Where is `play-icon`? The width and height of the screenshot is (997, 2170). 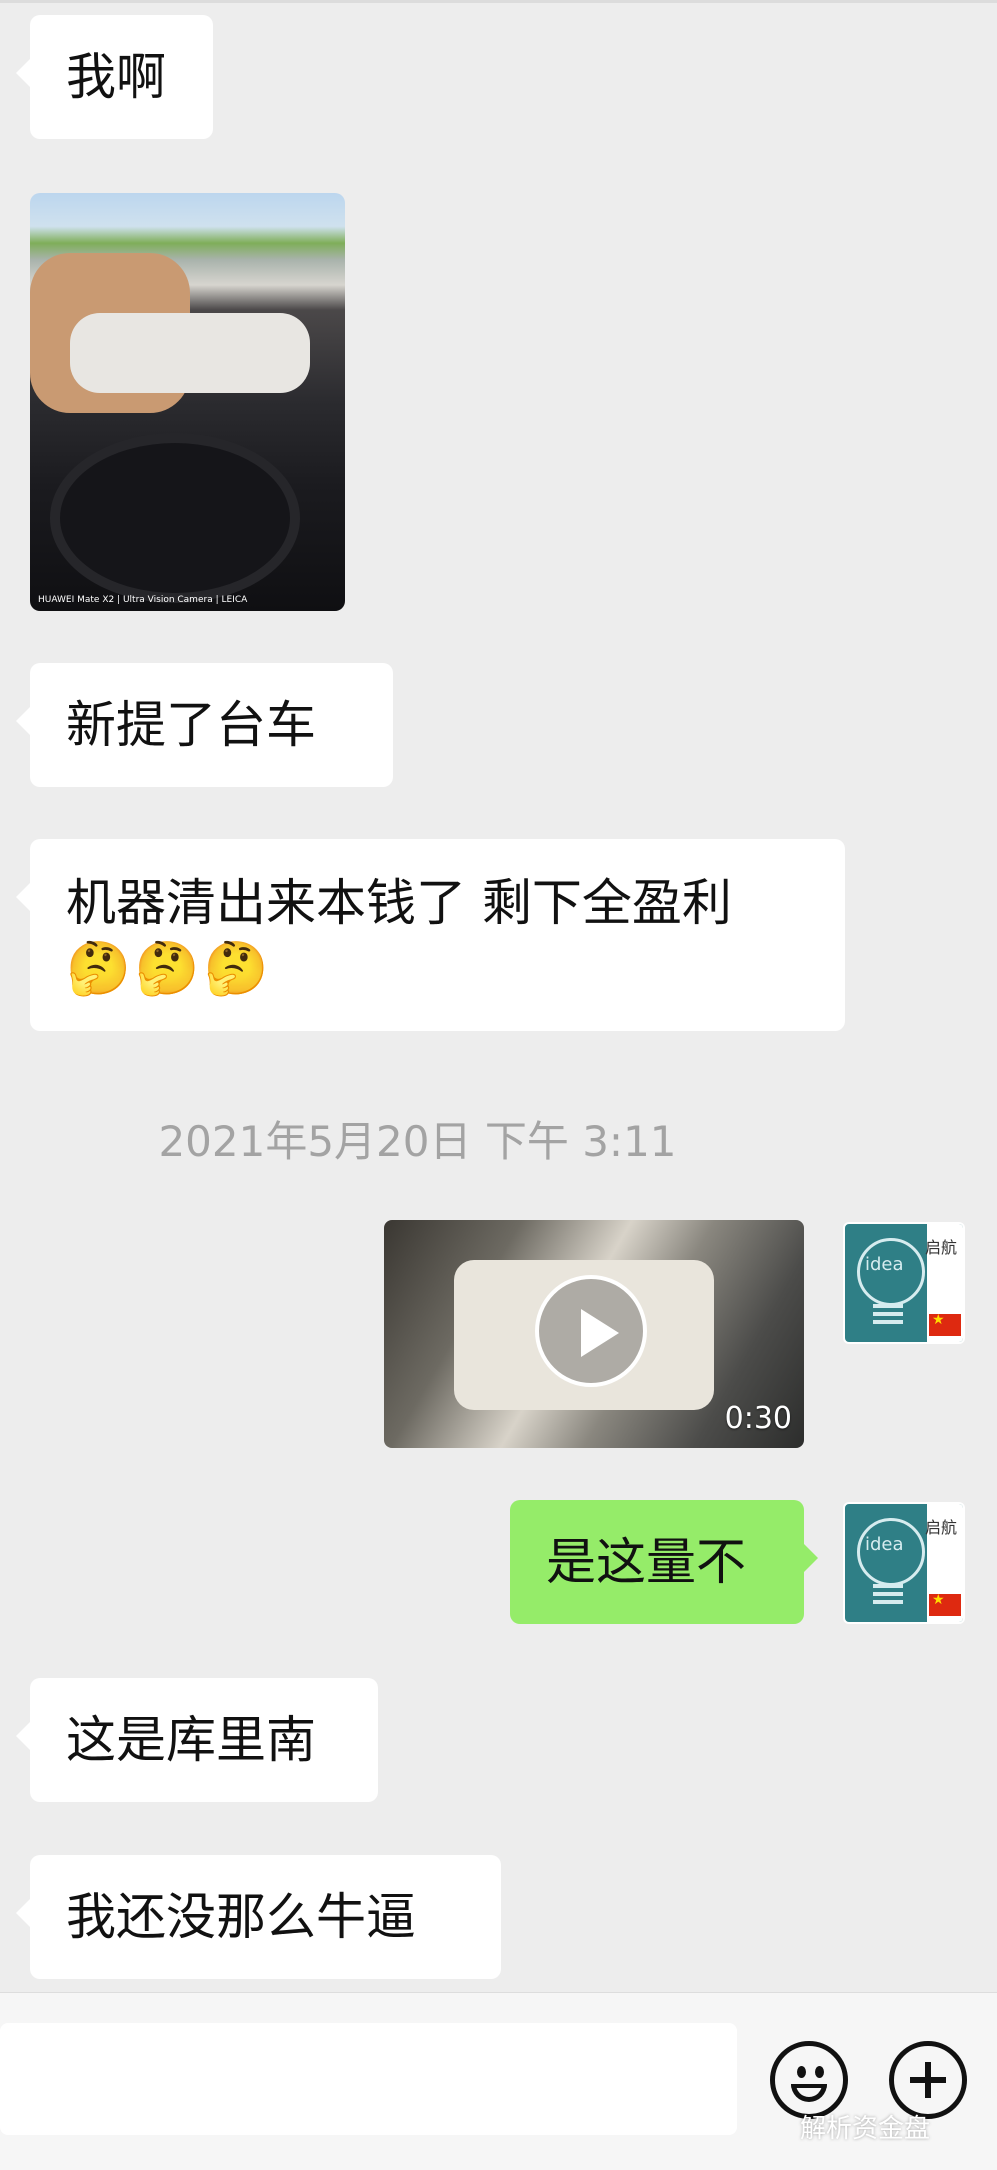 play-icon is located at coordinates (591, 1331).